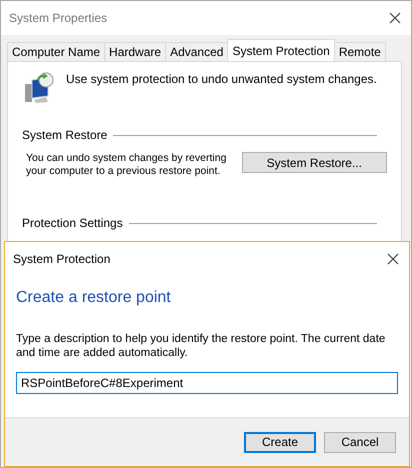 The height and width of the screenshot is (468, 412). What do you see at coordinates (61, 259) in the screenshot?
I see `dialog-title: System Protection` at bounding box center [61, 259].